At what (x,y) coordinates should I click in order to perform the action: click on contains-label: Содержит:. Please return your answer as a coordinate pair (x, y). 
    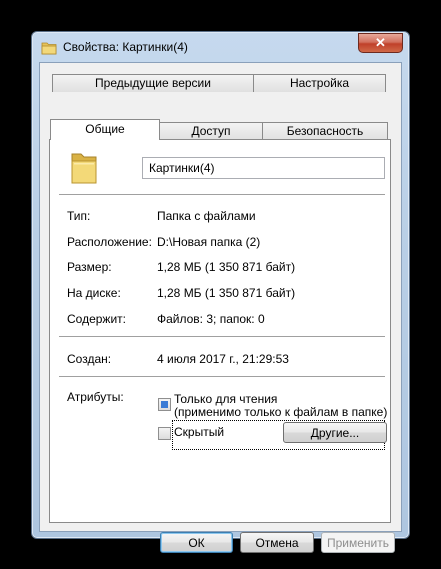
    Looking at the image, I should click on (96, 319).